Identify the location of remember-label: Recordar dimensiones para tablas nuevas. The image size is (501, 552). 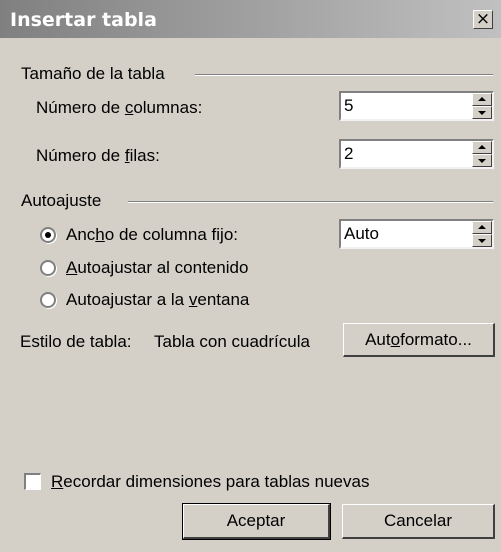
(210, 482).